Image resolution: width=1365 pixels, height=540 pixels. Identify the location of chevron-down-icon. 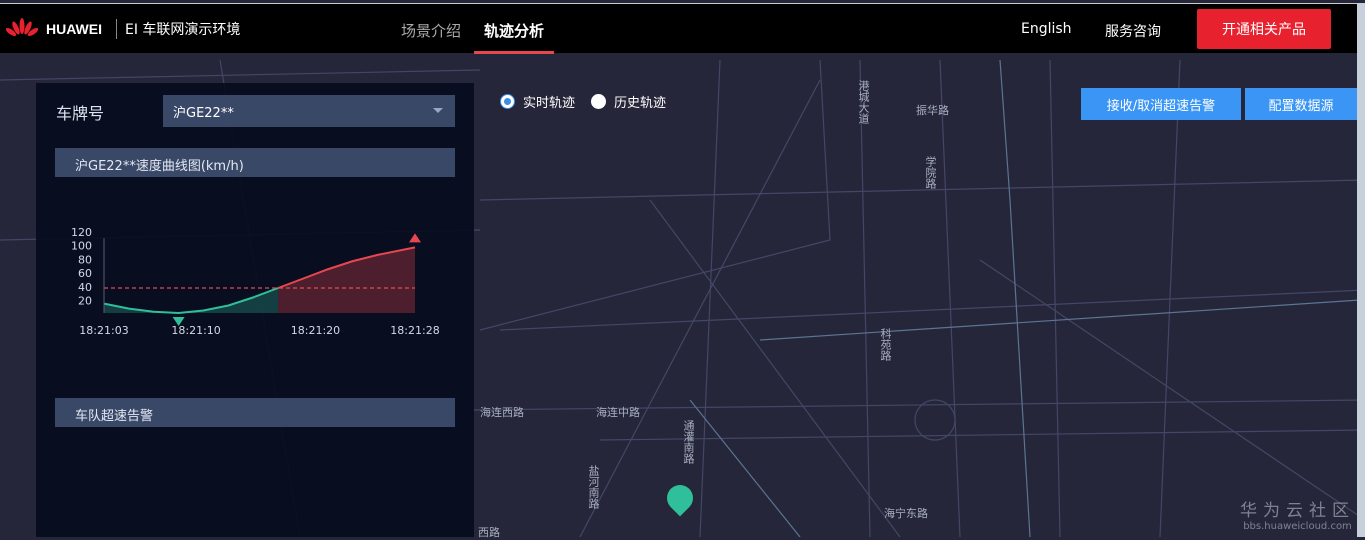
(438, 110).